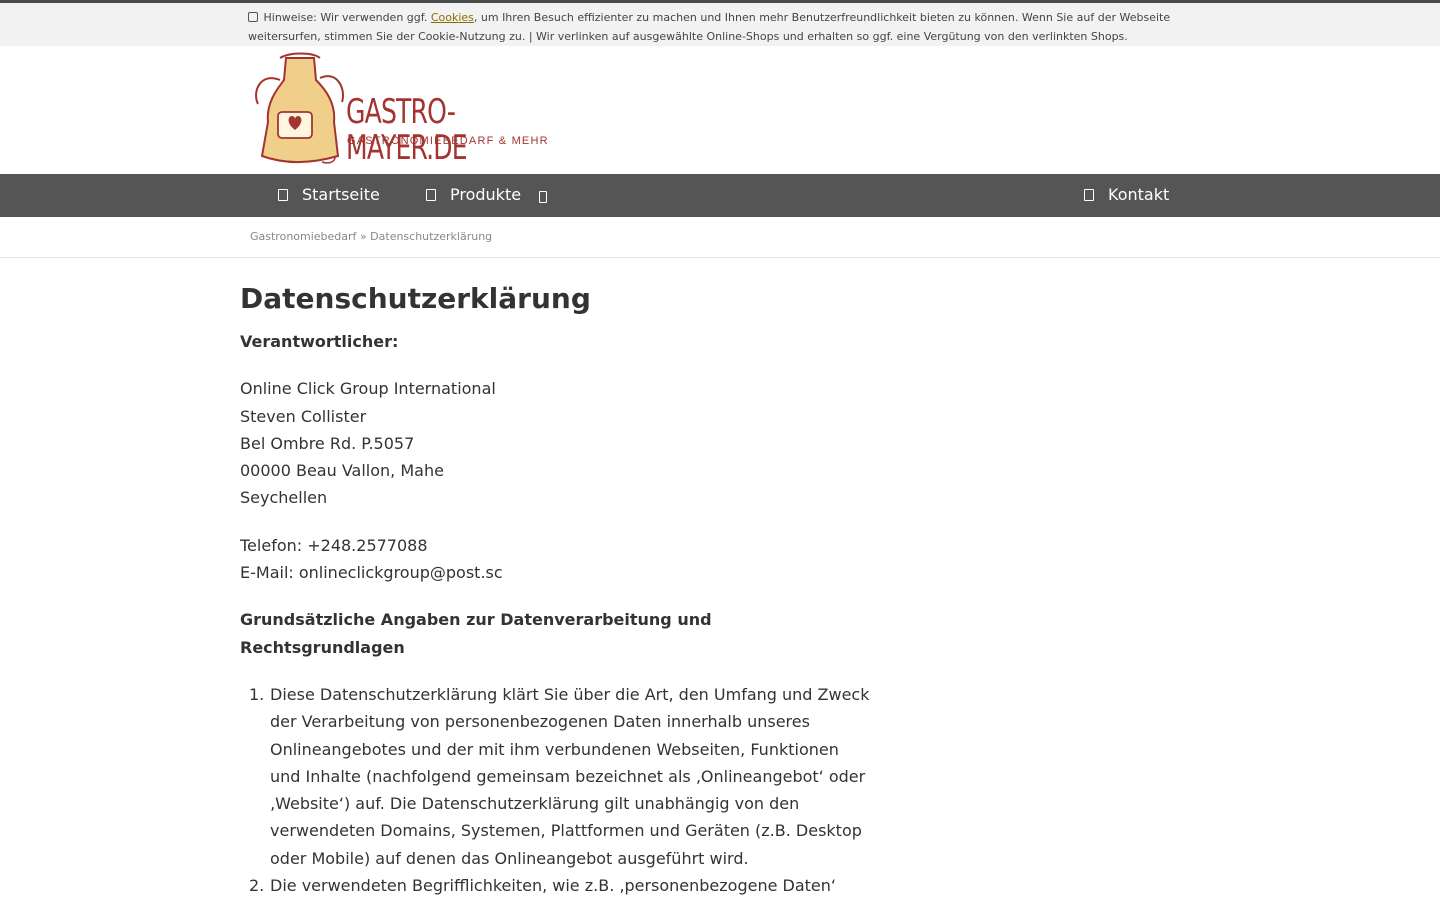 The width and height of the screenshot is (1440, 900). Describe the element at coordinates (407, 130) in the screenshot. I see `logo-title: GASTRO-MAYER.DE` at that location.